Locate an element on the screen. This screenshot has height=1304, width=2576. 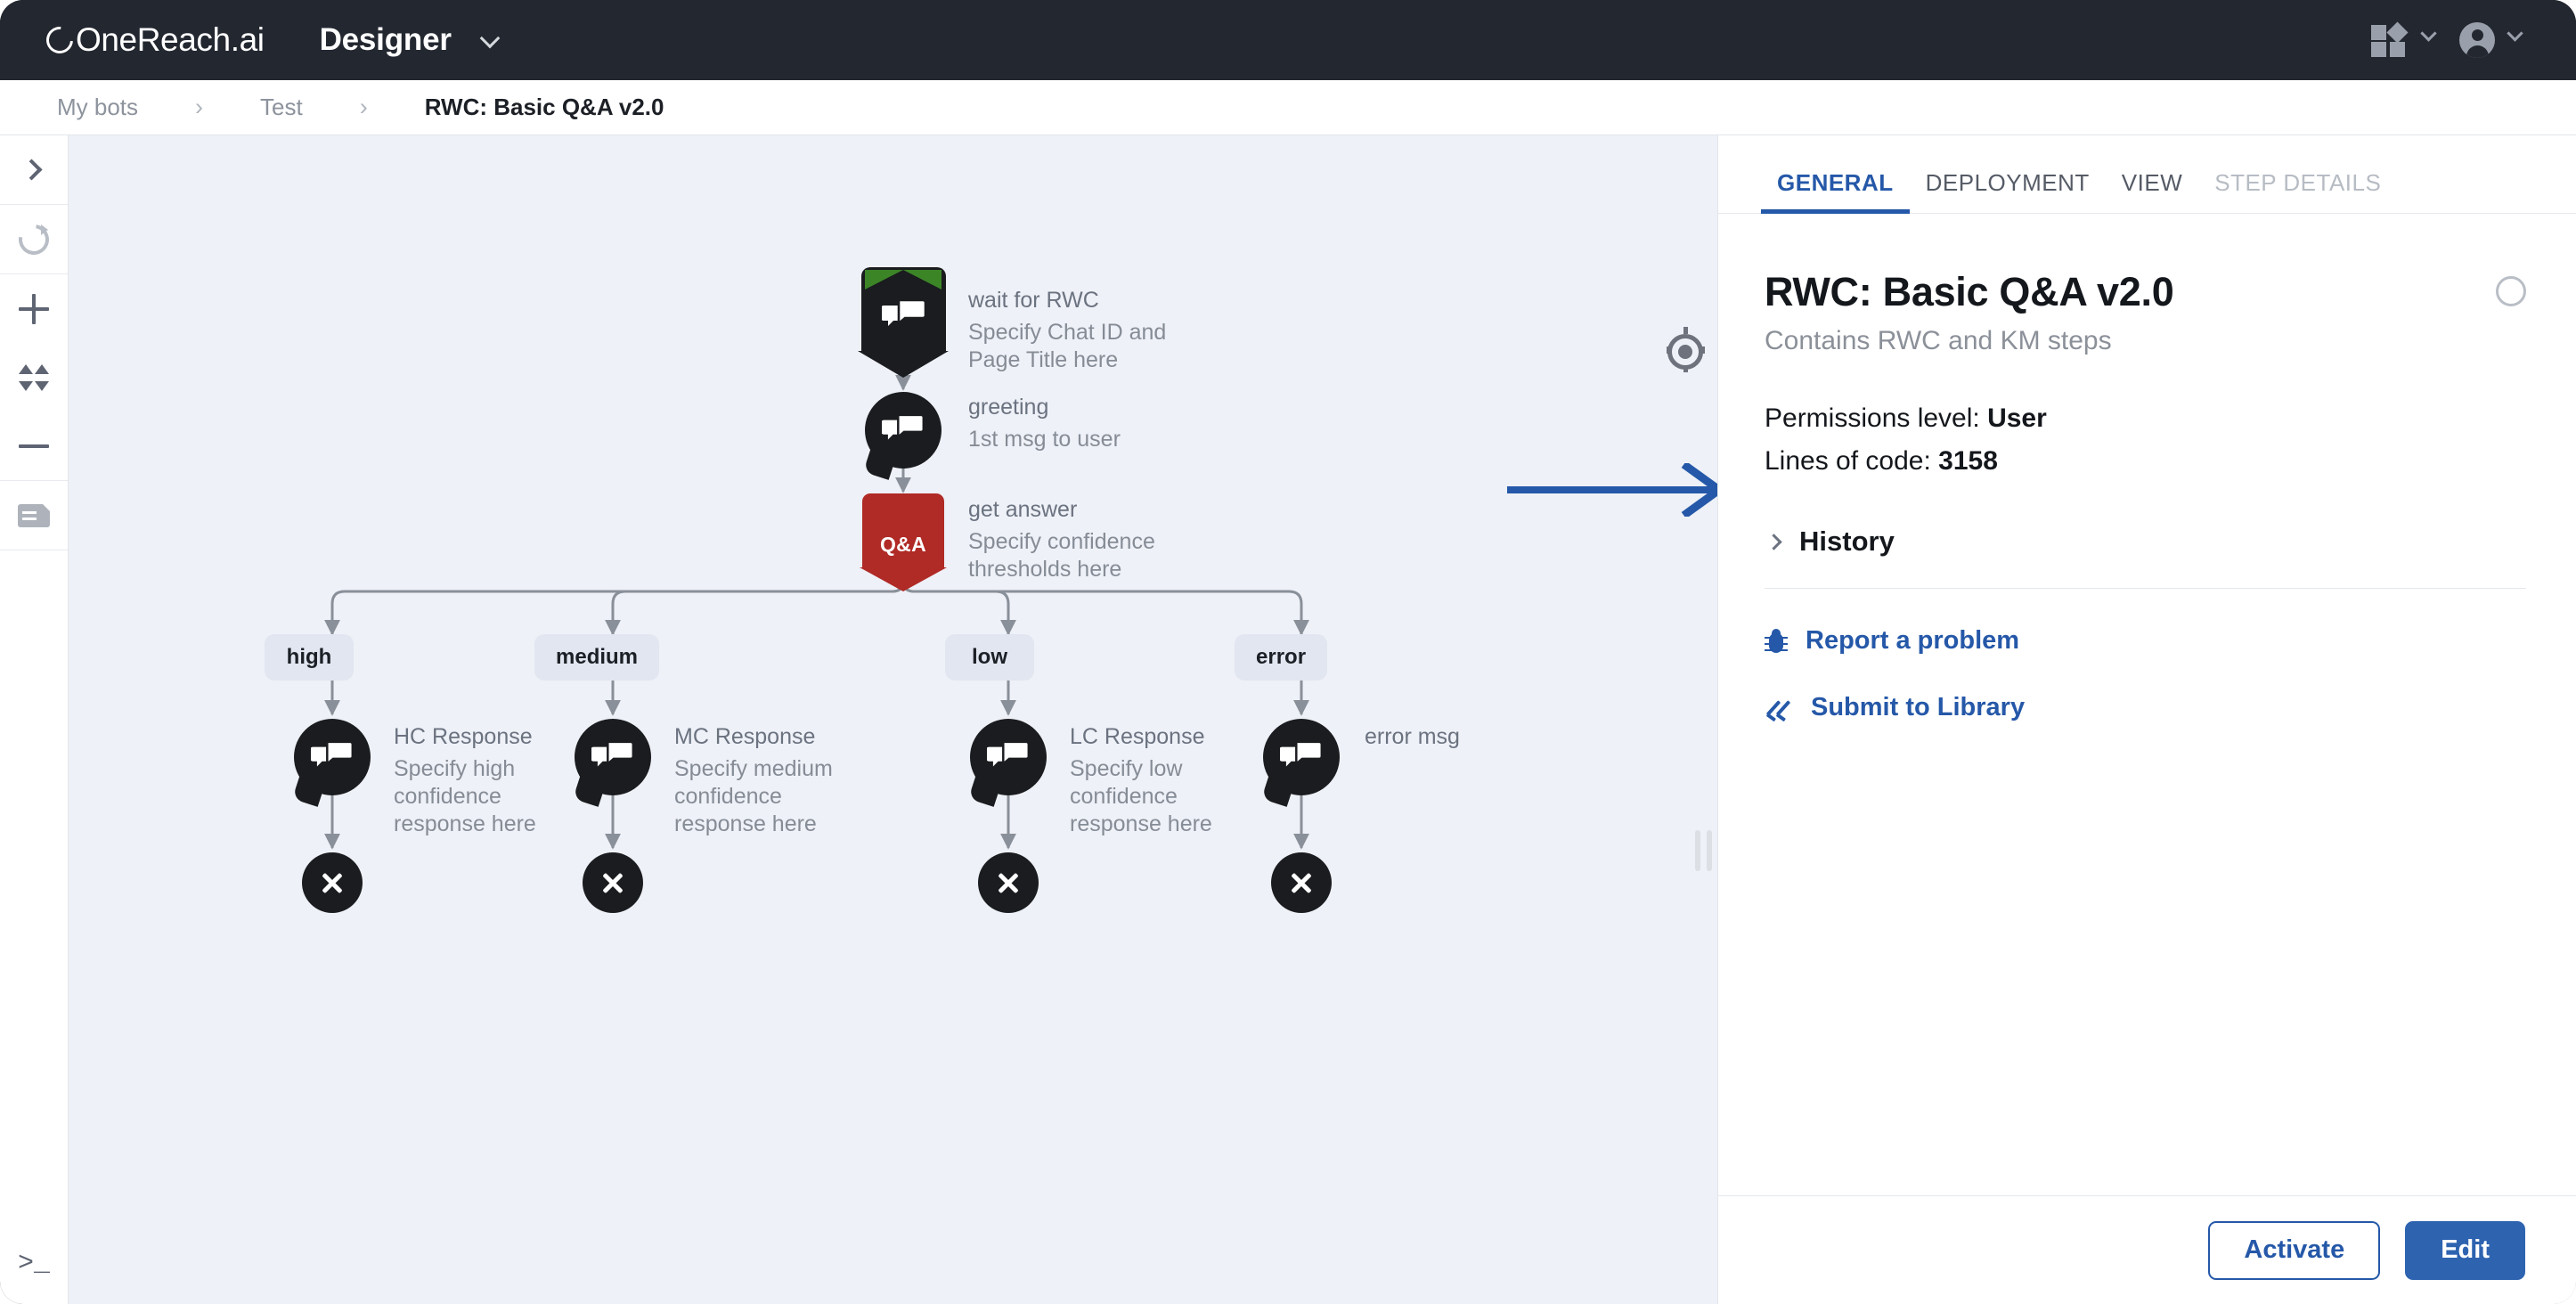
flow-node-end-low is located at coordinates (1008, 882).